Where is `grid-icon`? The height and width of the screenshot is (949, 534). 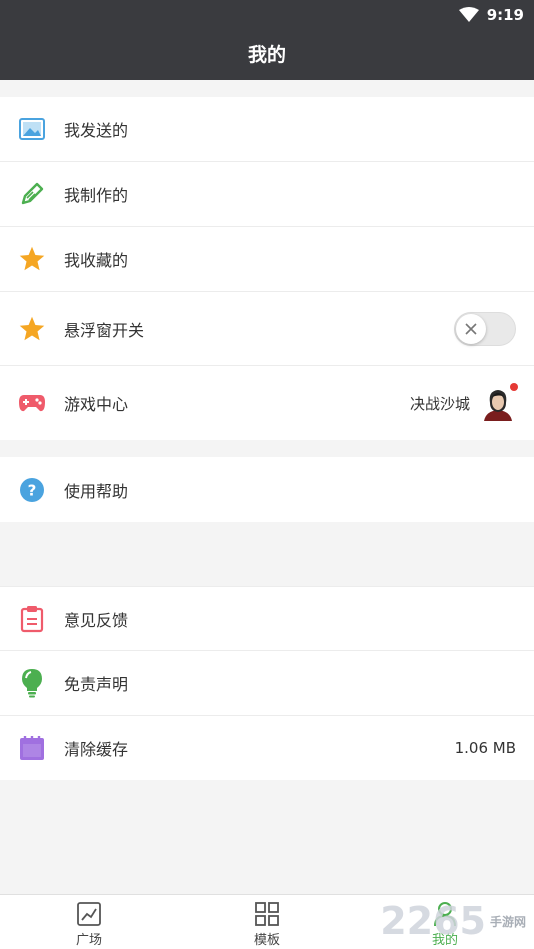 grid-icon is located at coordinates (267, 914).